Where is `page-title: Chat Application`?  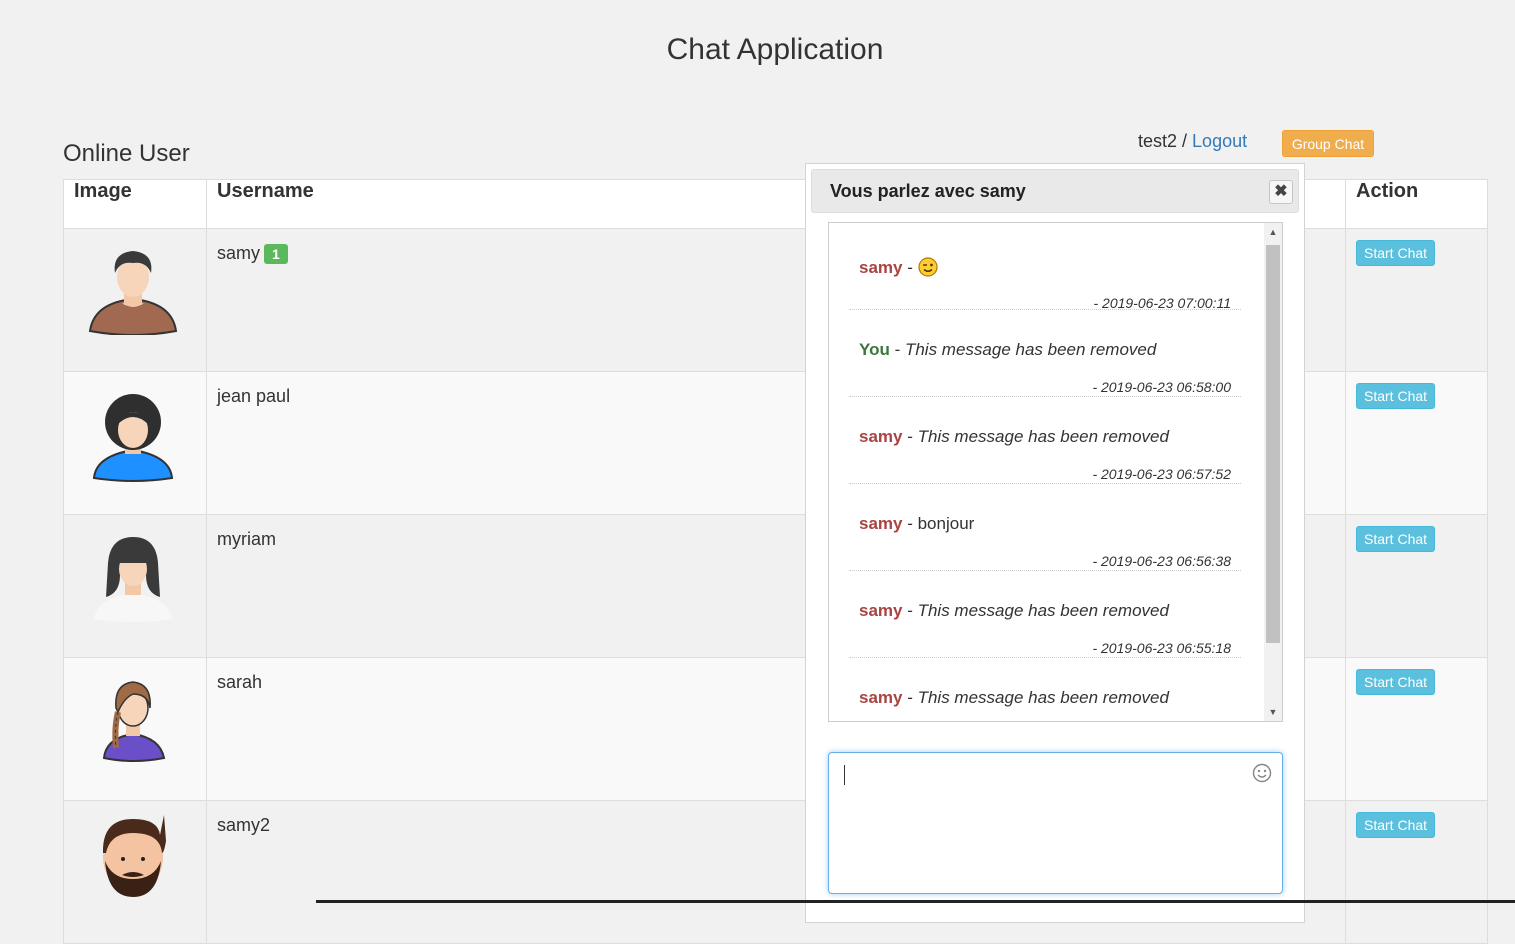 page-title: Chat Application is located at coordinates (775, 49).